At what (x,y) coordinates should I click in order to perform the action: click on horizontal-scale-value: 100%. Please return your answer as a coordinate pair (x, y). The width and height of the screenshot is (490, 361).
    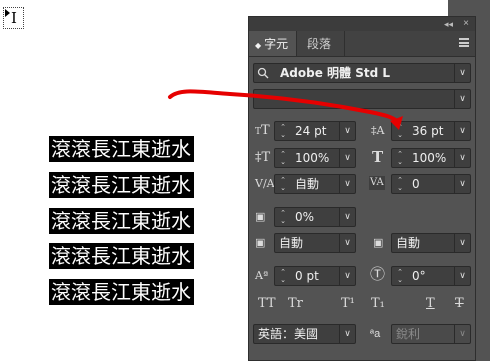
    Looking at the image, I should click on (429, 158).